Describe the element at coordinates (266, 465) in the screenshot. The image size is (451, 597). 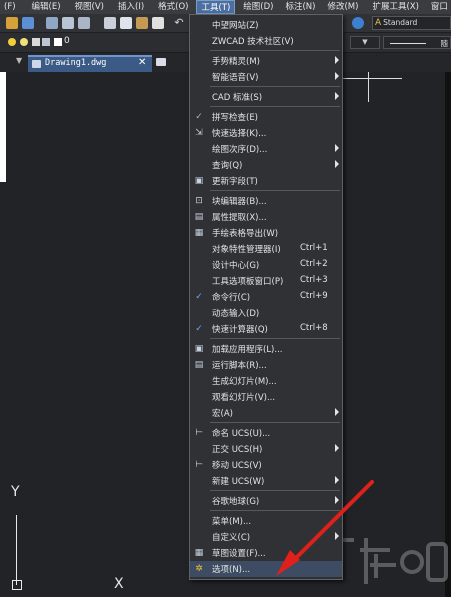
I see `tools-menu-item: ⊢ 移动 UCS(V)` at that location.